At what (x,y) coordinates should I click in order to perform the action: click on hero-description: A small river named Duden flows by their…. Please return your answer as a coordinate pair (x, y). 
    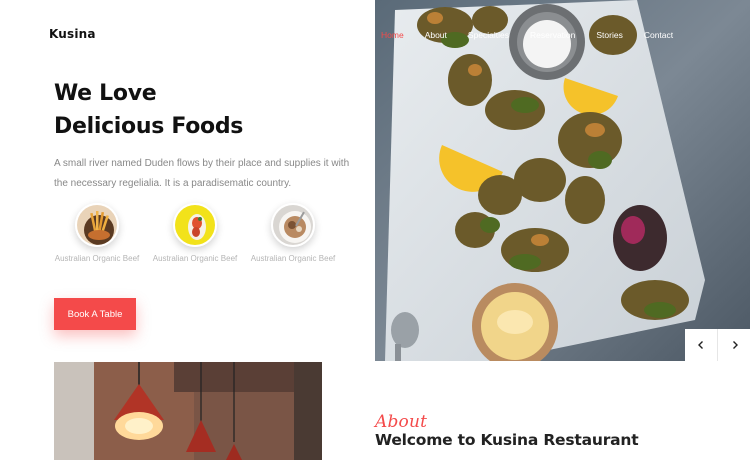
    Looking at the image, I should click on (202, 173).